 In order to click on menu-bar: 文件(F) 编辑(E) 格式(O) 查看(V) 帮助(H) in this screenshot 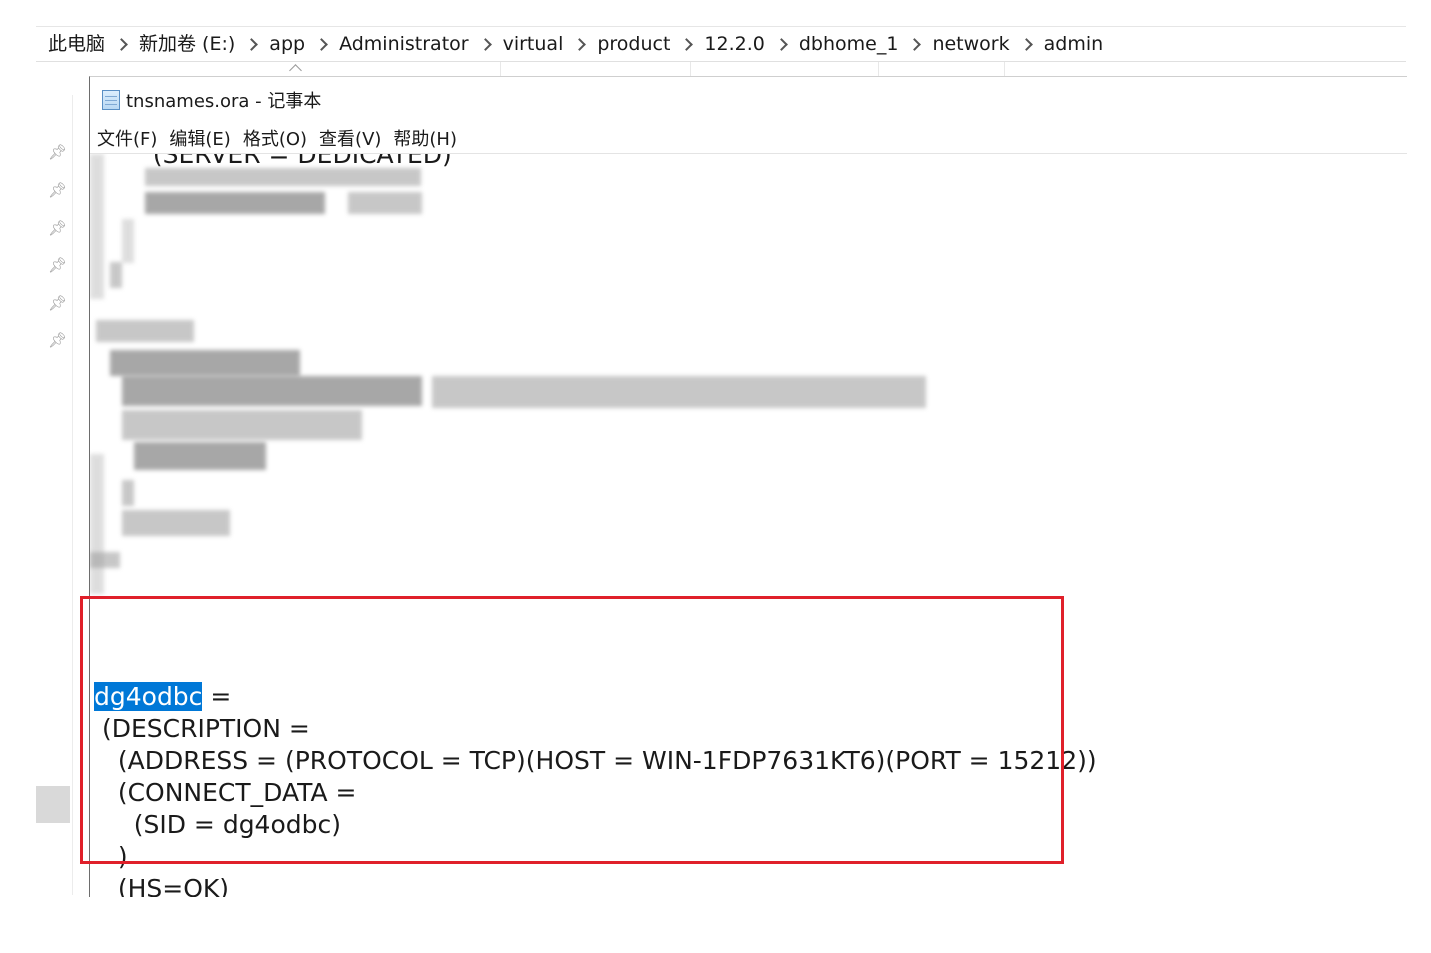, I will do `click(277, 138)`.